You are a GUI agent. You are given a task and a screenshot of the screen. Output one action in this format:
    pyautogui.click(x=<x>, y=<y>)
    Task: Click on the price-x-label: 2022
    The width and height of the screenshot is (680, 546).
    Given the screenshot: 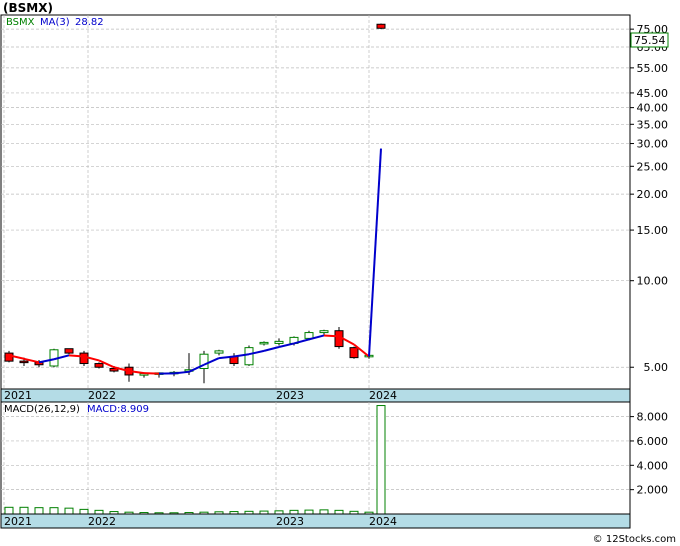 What is the action you would take?
    pyautogui.click(x=102, y=395)
    